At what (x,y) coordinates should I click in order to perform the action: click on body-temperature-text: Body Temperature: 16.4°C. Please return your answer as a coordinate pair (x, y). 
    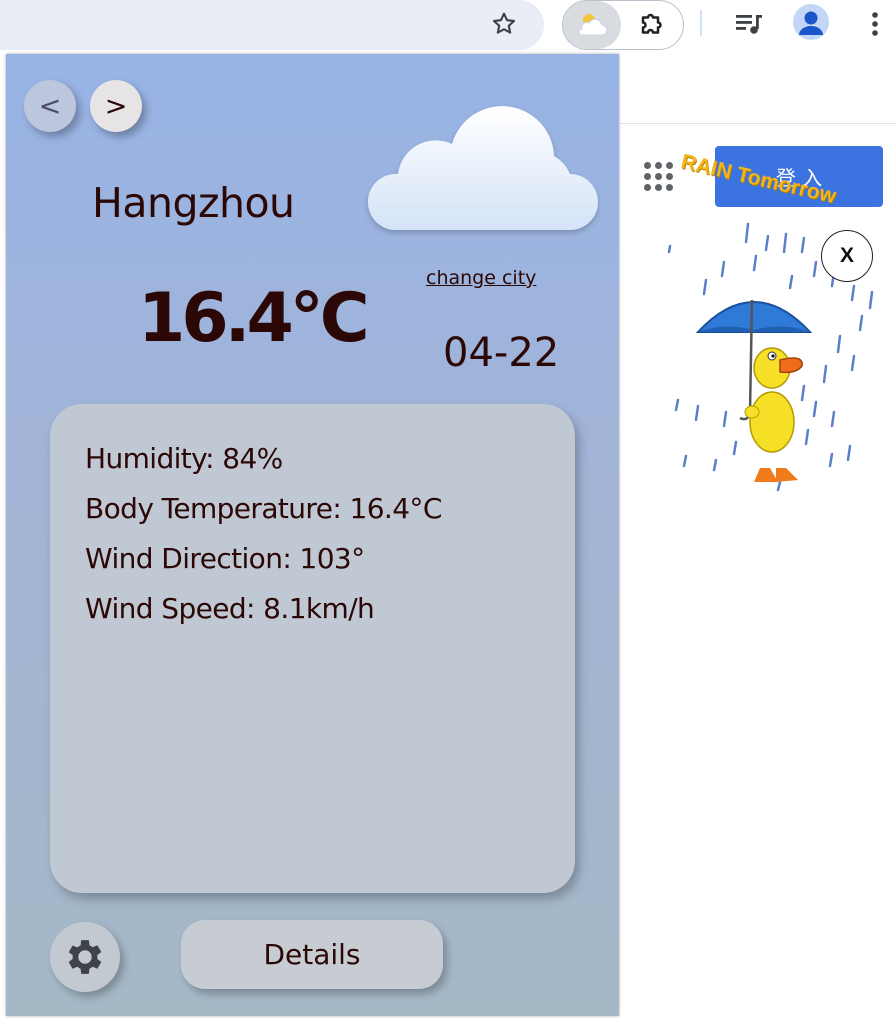
    Looking at the image, I should click on (263, 508).